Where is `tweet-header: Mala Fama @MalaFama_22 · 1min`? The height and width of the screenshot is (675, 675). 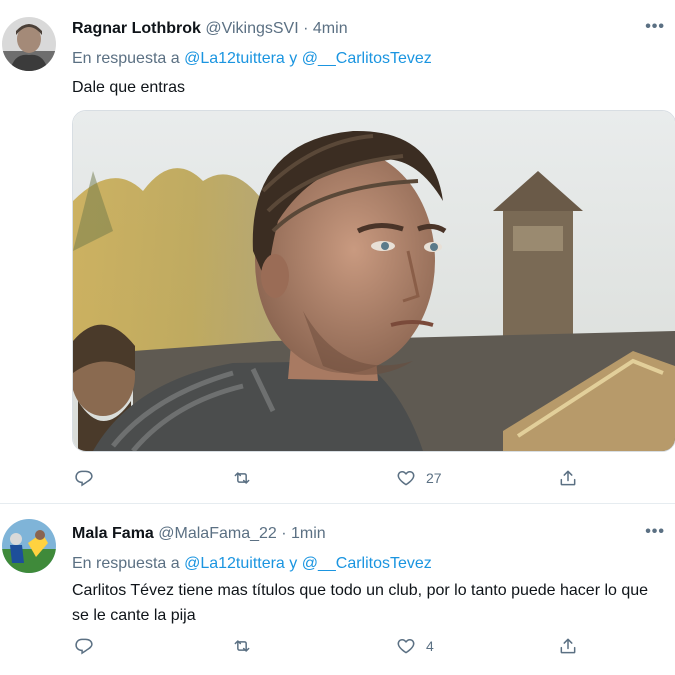
tweet-header: Mala Fama @MalaFama_22 · 1min is located at coordinates (199, 534).